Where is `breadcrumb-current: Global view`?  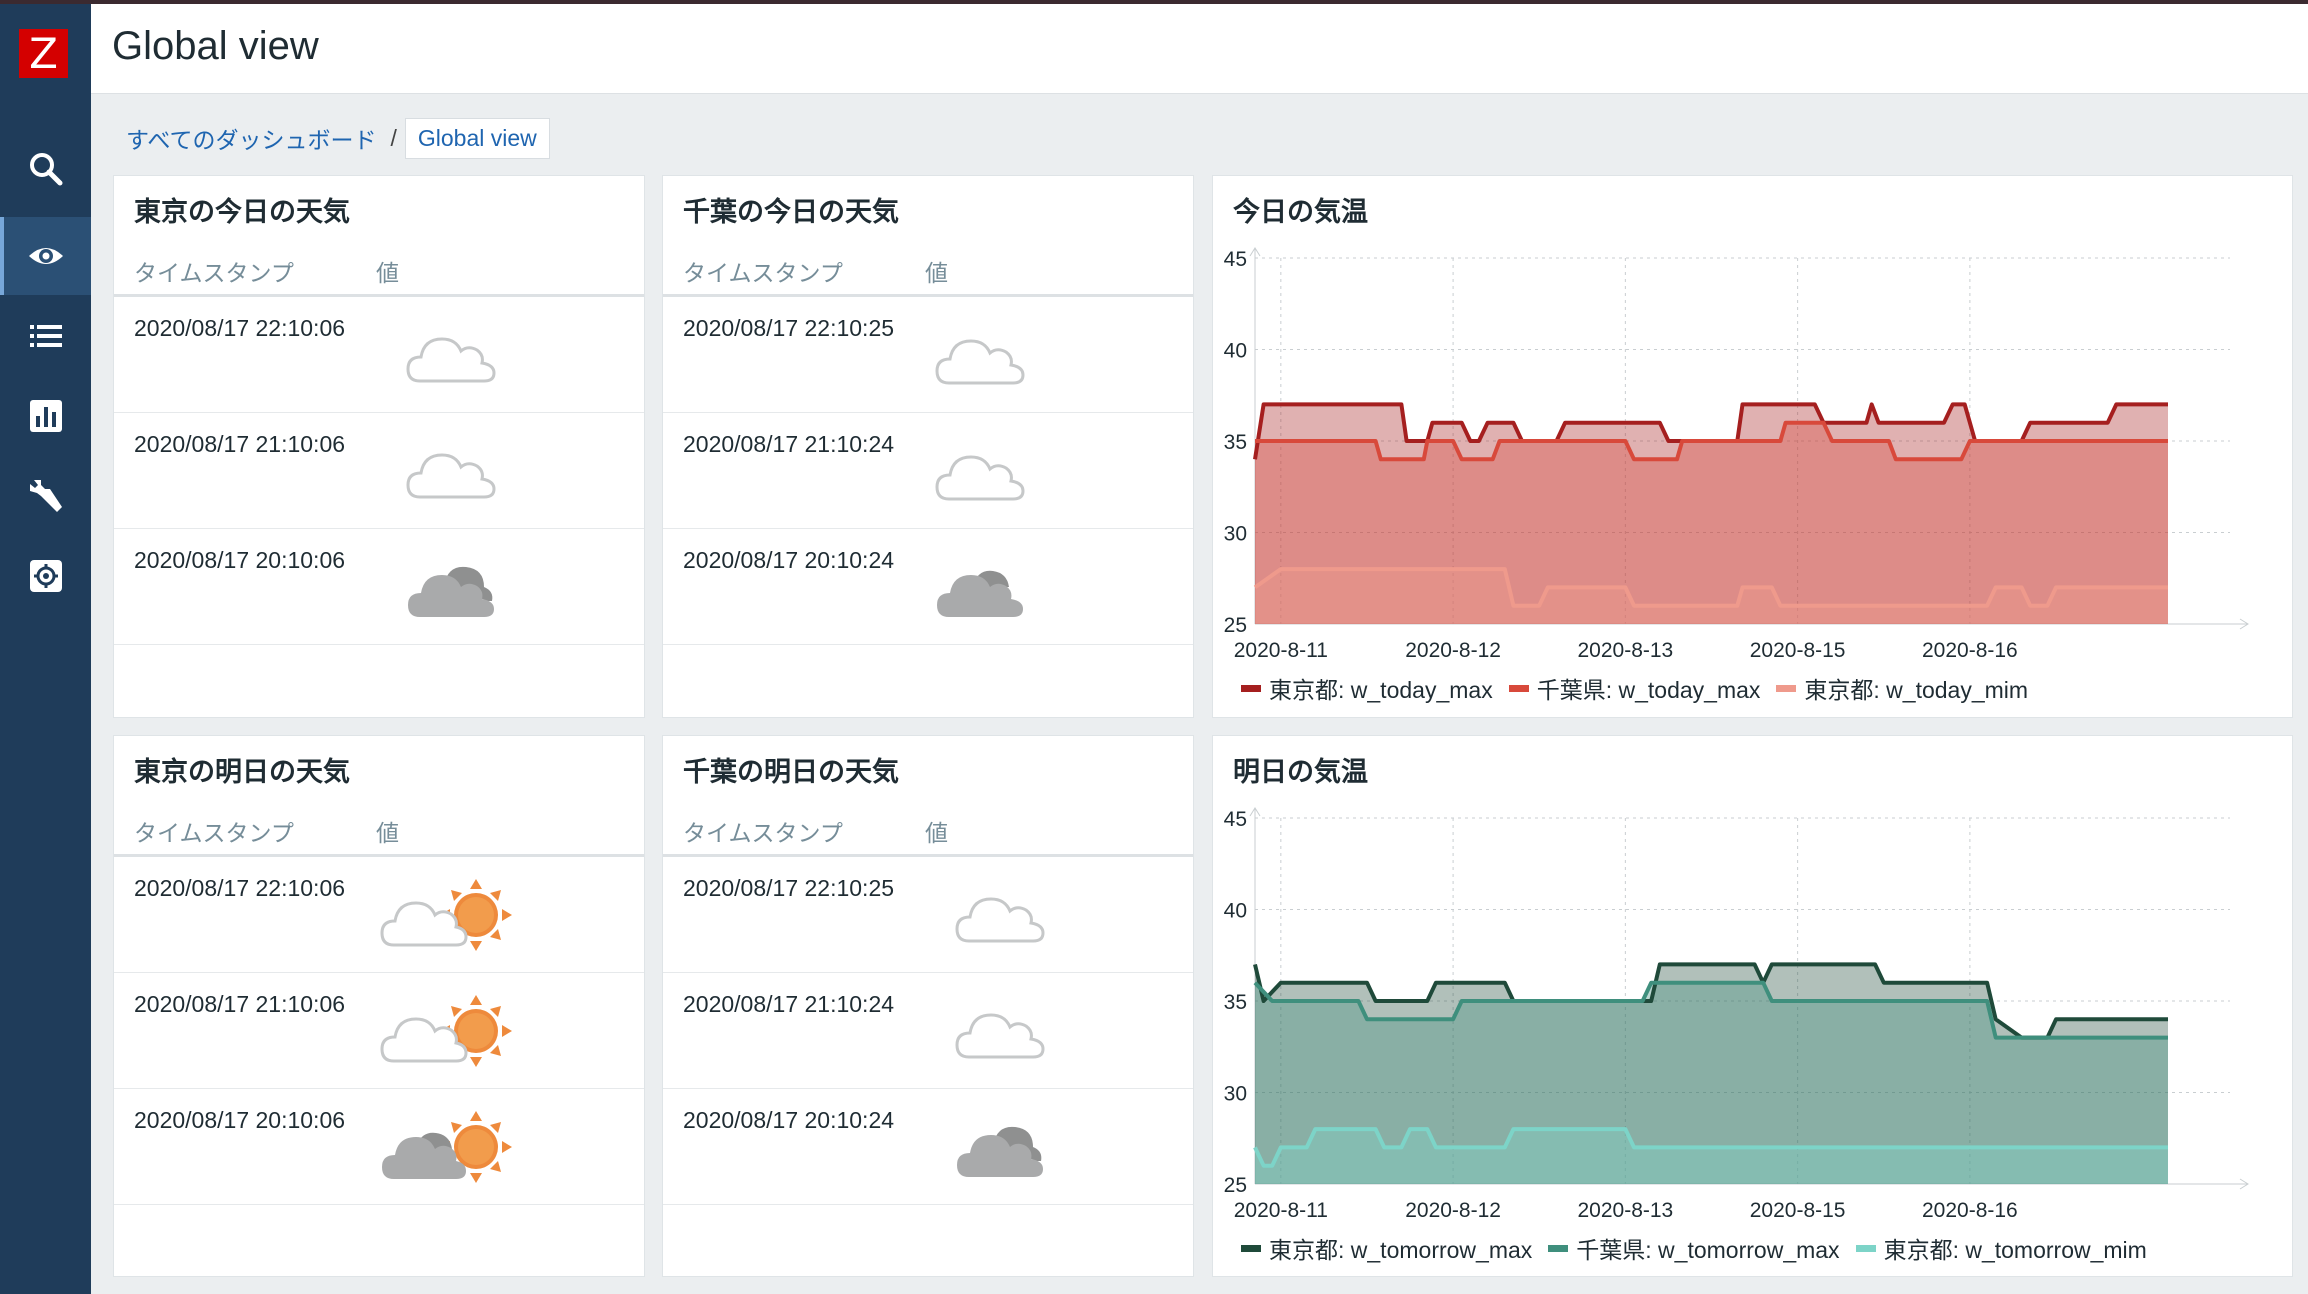
breadcrumb-current: Global view is located at coordinates (477, 138).